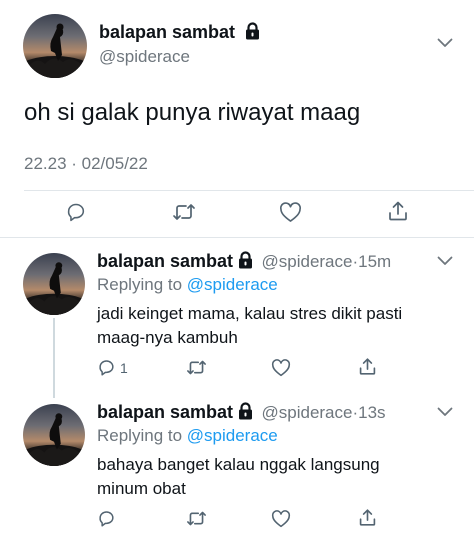  Describe the element at coordinates (371, 412) in the screenshot. I see `reply-time: 13s` at that location.